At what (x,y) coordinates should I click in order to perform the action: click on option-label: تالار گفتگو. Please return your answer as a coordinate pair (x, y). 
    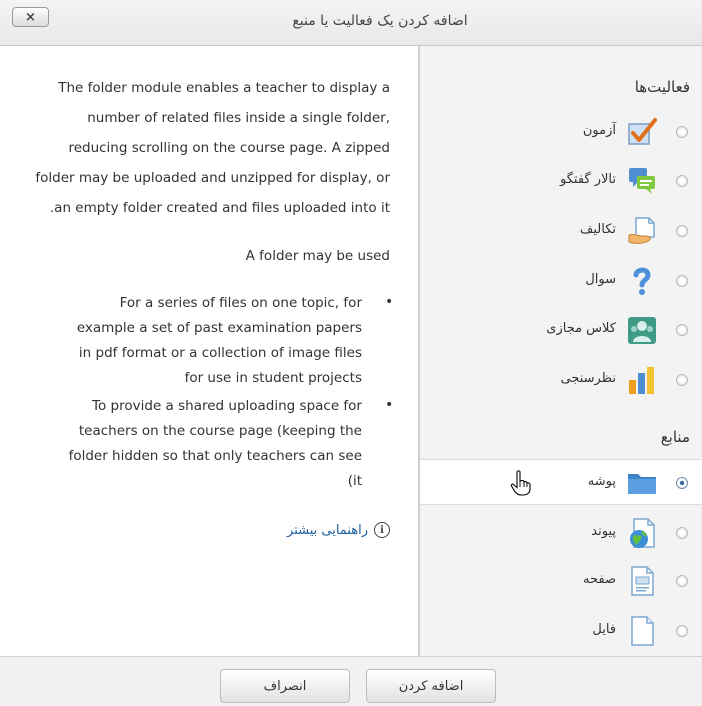
    Looking at the image, I should click on (588, 179).